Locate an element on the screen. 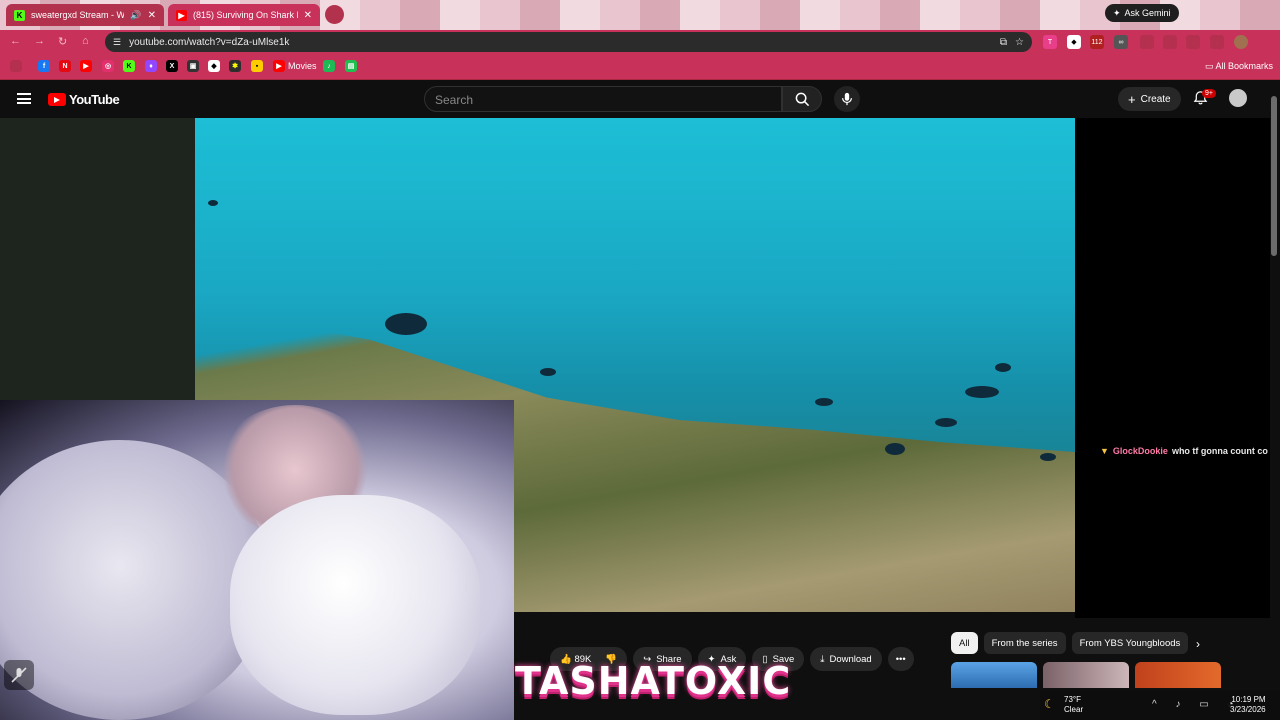 The image size is (1280, 720). system-tray-icons: ^ ♪ ▭ ◔ is located at coordinates (1197, 704).